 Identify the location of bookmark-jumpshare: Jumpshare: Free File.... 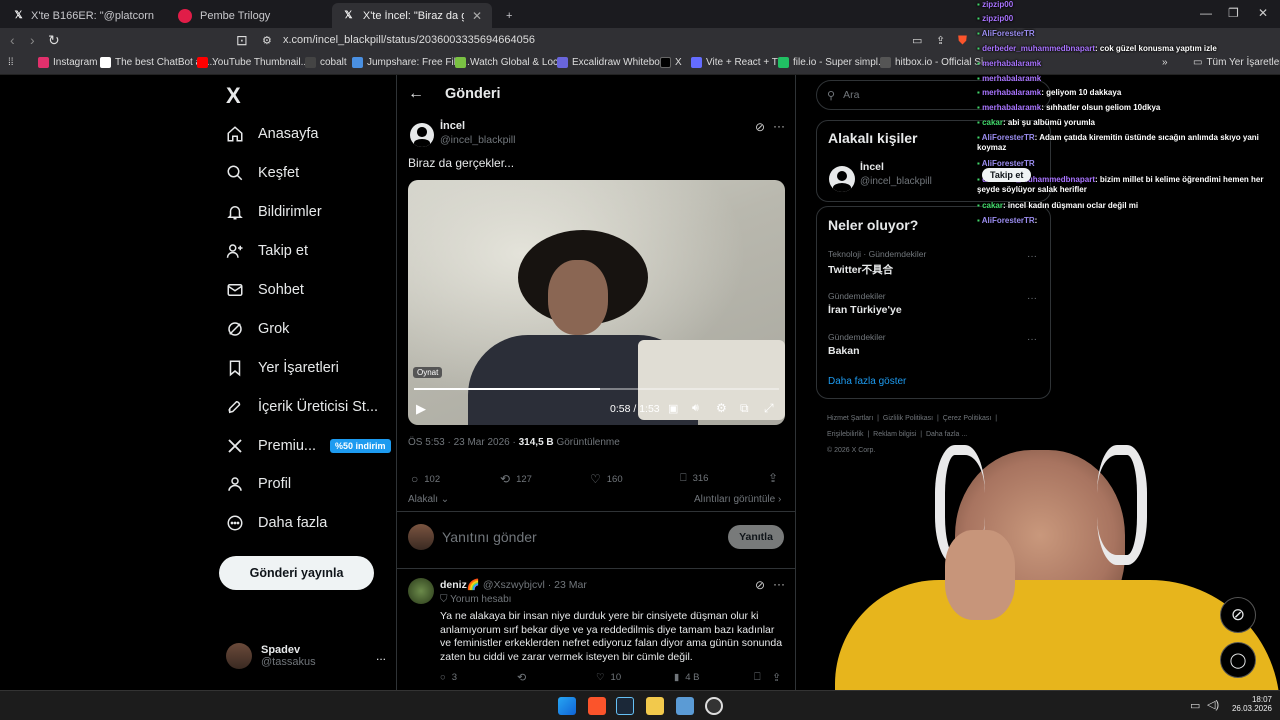
(411, 62).